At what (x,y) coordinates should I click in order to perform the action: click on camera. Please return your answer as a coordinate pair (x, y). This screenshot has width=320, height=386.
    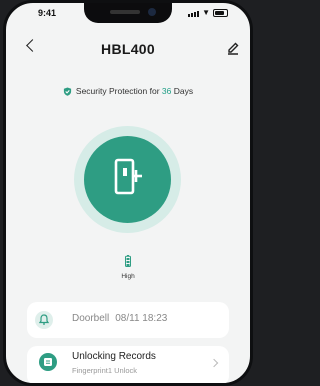
    Looking at the image, I should click on (152, 12).